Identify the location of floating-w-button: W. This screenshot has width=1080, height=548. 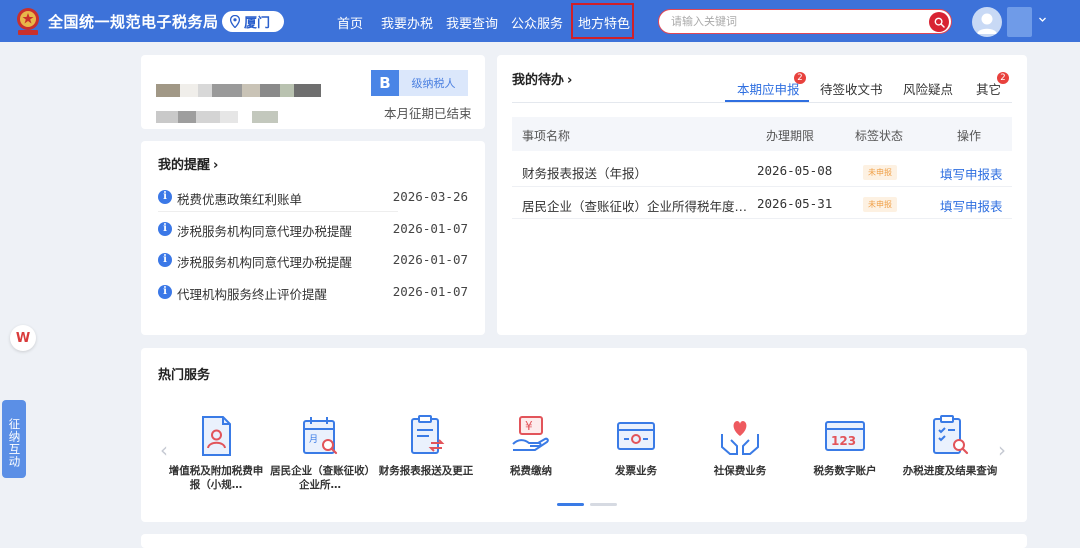
(23, 338).